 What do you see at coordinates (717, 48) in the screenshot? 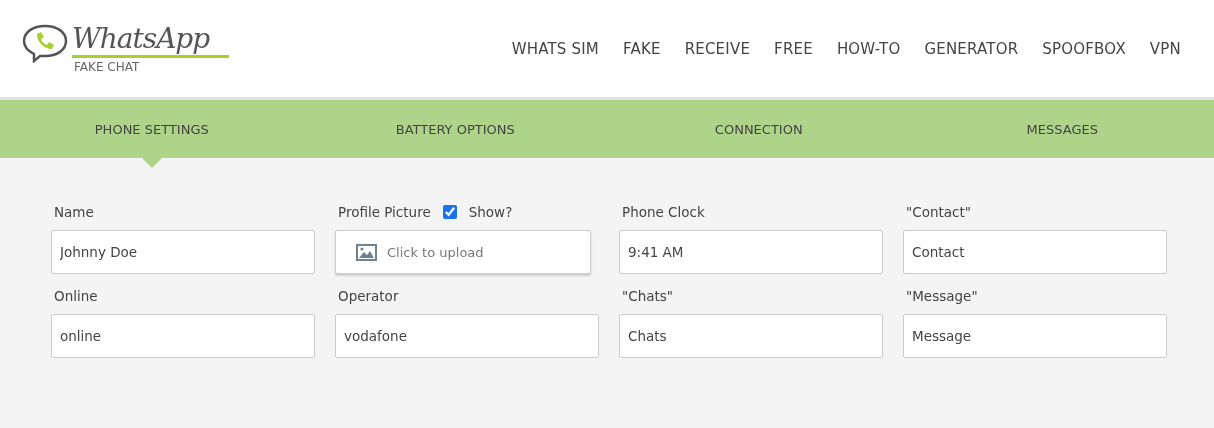
I see `nav-link: RECEIVE` at bounding box center [717, 48].